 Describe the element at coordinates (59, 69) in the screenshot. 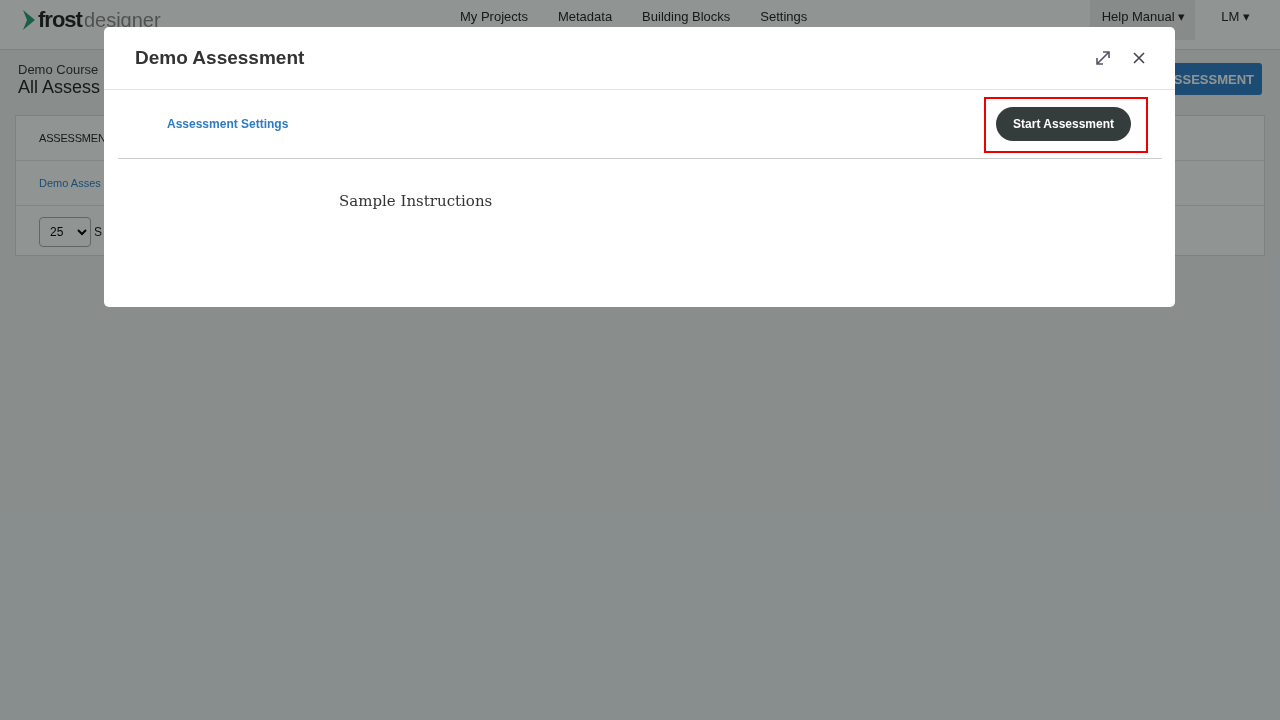

I see `course-name: Demo Course` at that location.